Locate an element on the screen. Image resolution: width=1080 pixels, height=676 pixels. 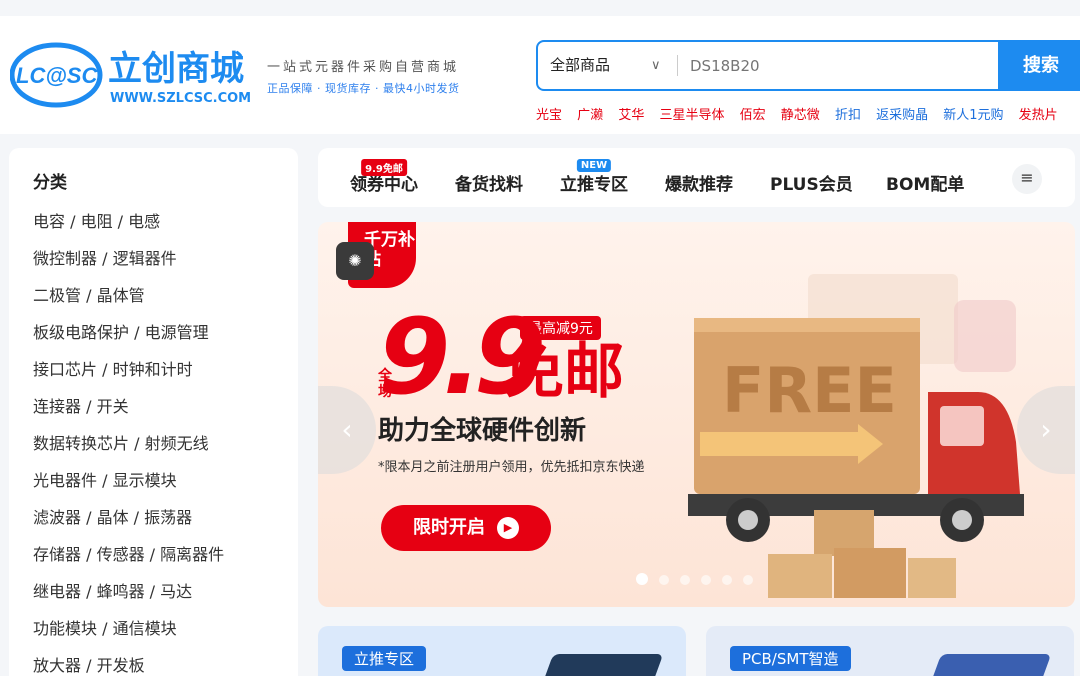
card-recommend-zone: 立推专区 is located at coordinates (502, 651).